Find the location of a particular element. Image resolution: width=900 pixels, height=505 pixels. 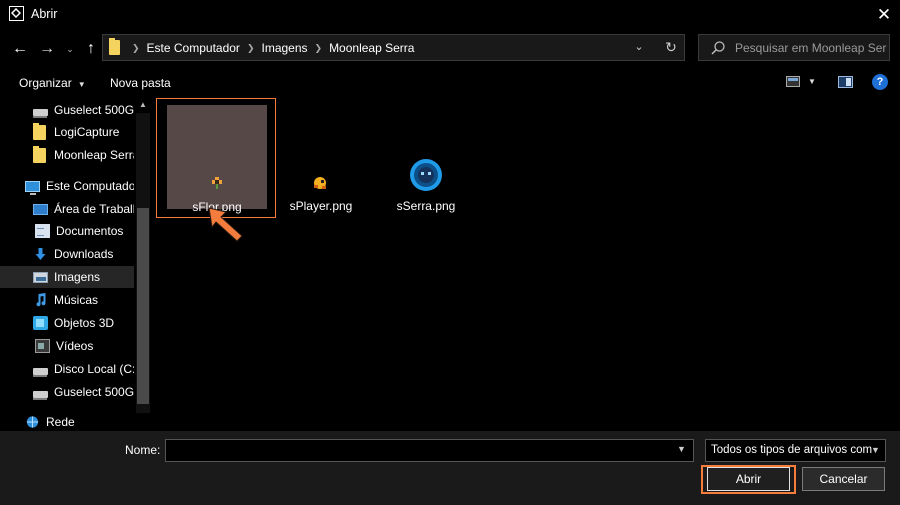

refresh-button: ↻ is located at coordinates (671, 47).